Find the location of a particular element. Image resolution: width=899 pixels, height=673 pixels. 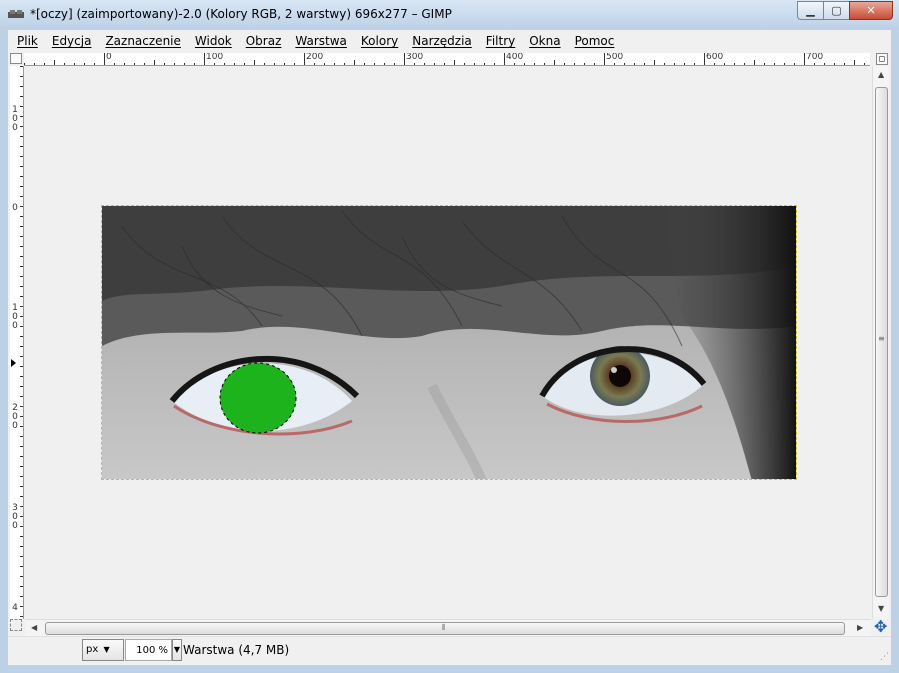

vertical-scroll-thumb: ≡ is located at coordinates (881, 342).